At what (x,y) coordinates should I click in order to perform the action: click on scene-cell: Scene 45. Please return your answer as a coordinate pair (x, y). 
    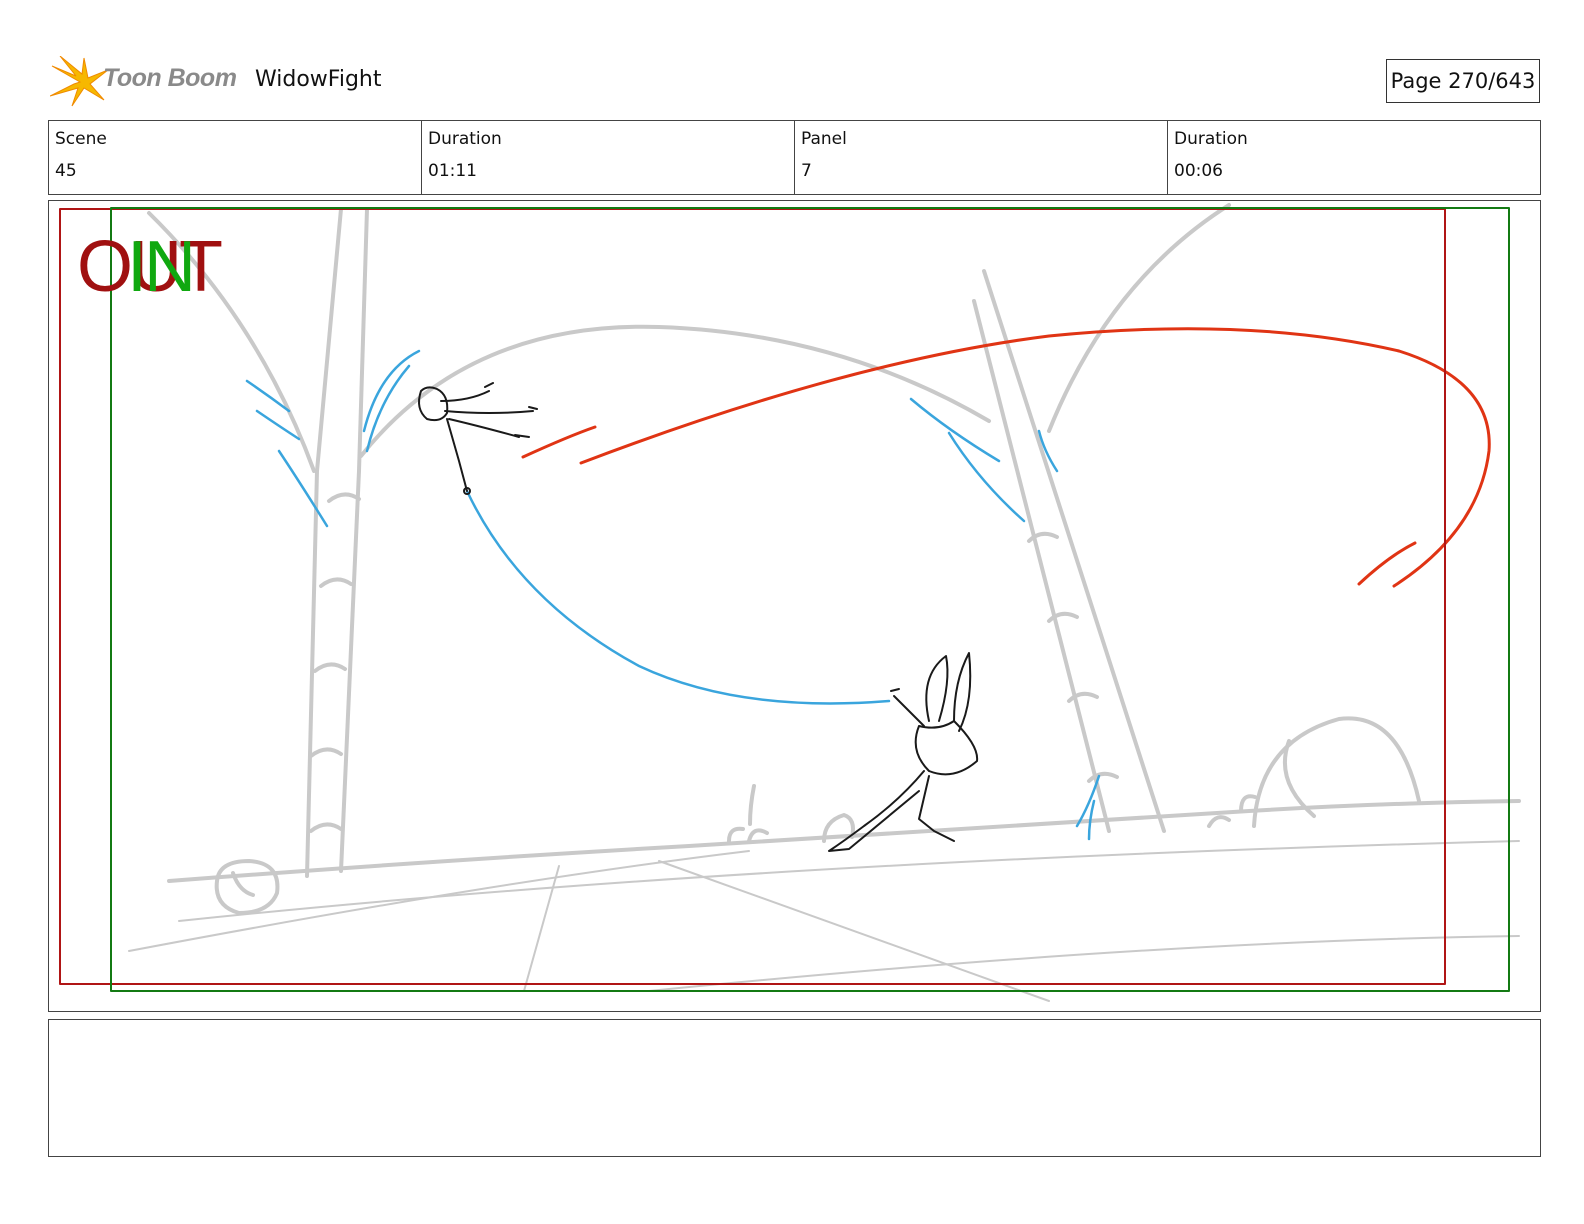
    Looking at the image, I should click on (235, 157).